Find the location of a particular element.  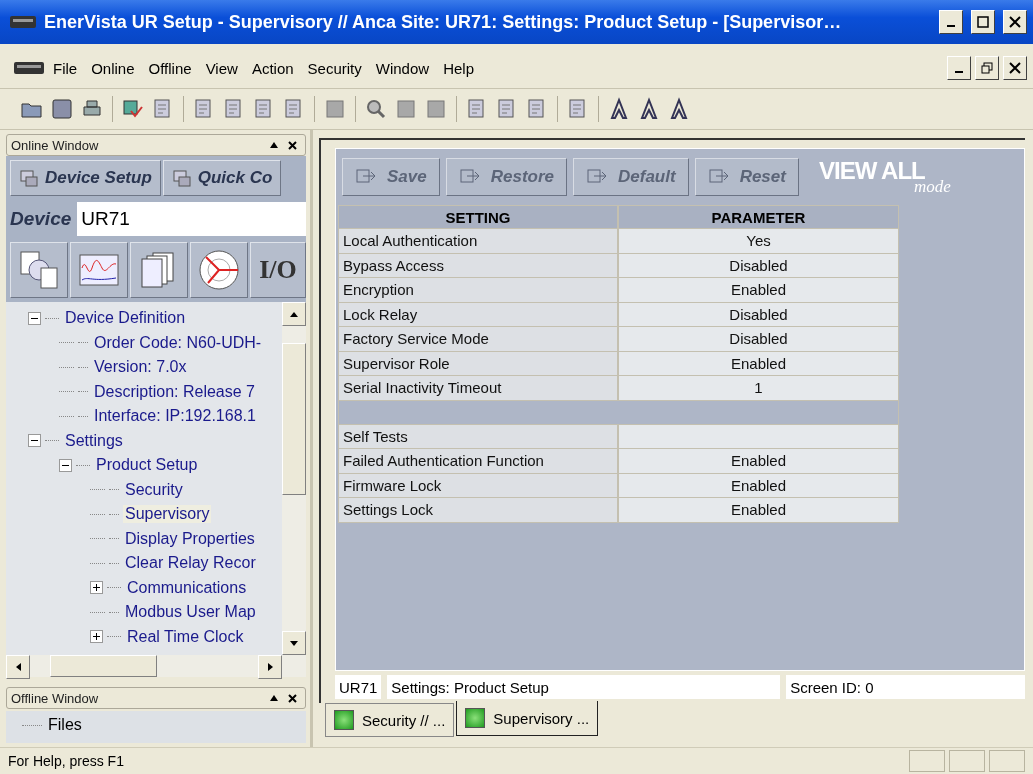

field-label: Device is located at coordinates (41, 219).